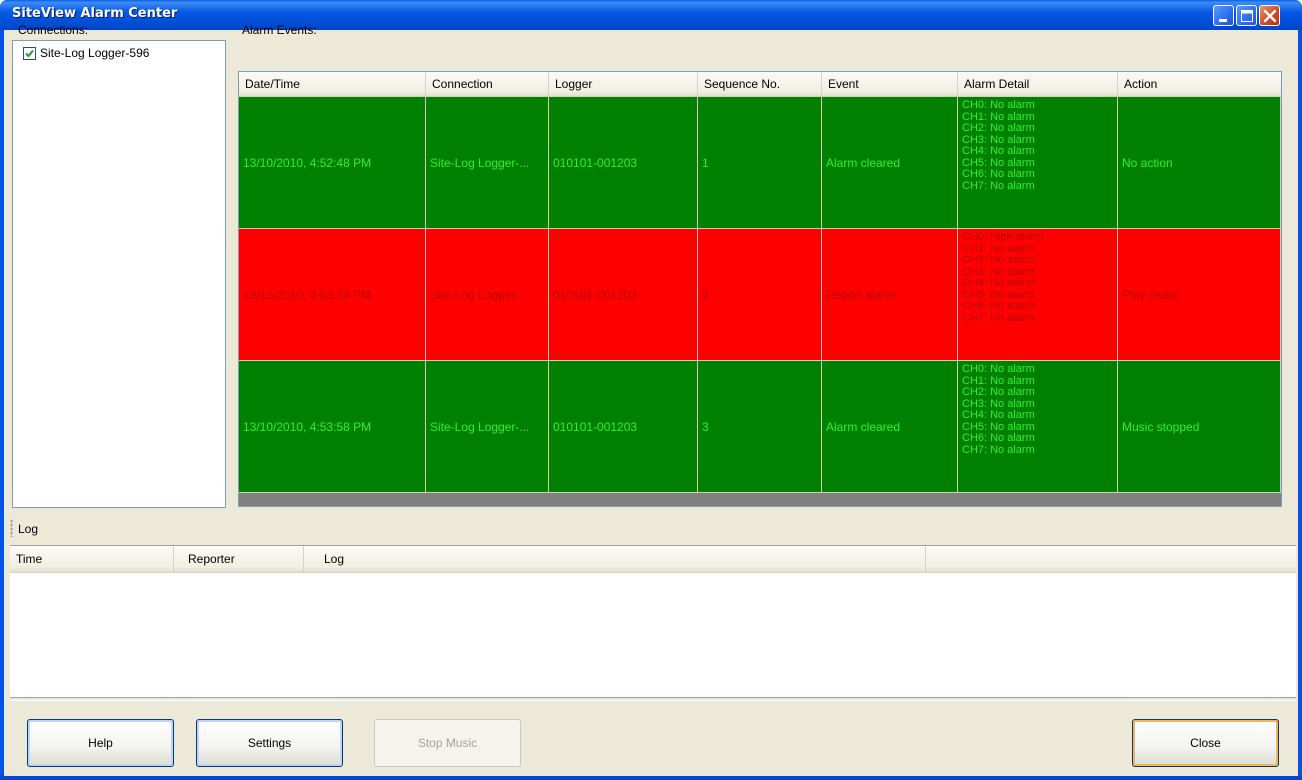  What do you see at coordinates (332, 295) in the screenshot?
I see `cell-datetime: 13/10/2010, 4:53:24 PM` at bounding box center [332, 295].